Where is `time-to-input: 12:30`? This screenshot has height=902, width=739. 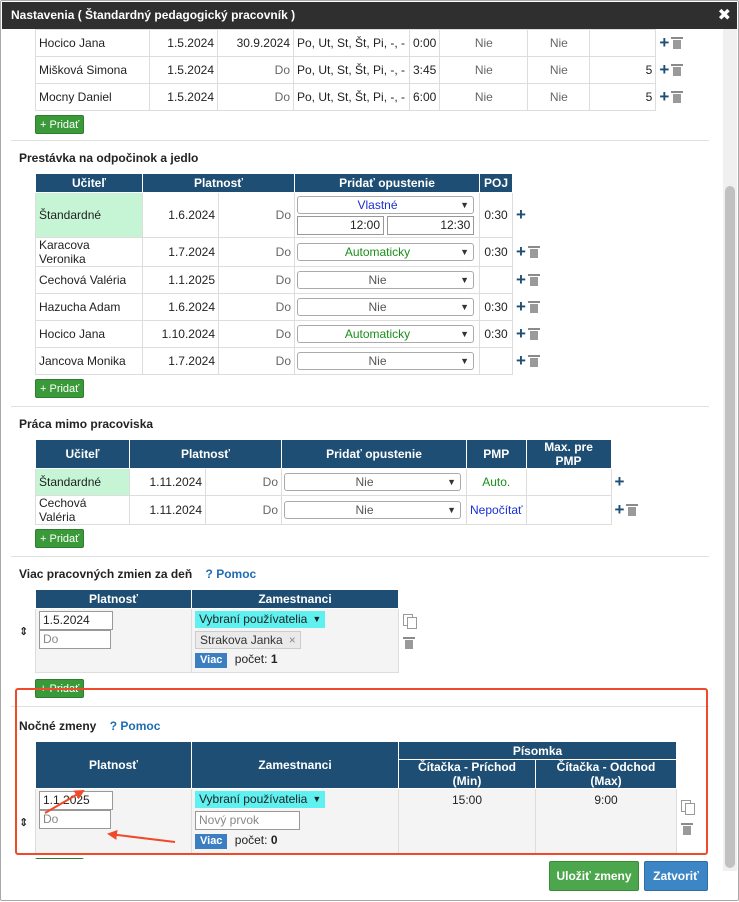 time-to-input: 12:30 is located at coordinates (431, 225).